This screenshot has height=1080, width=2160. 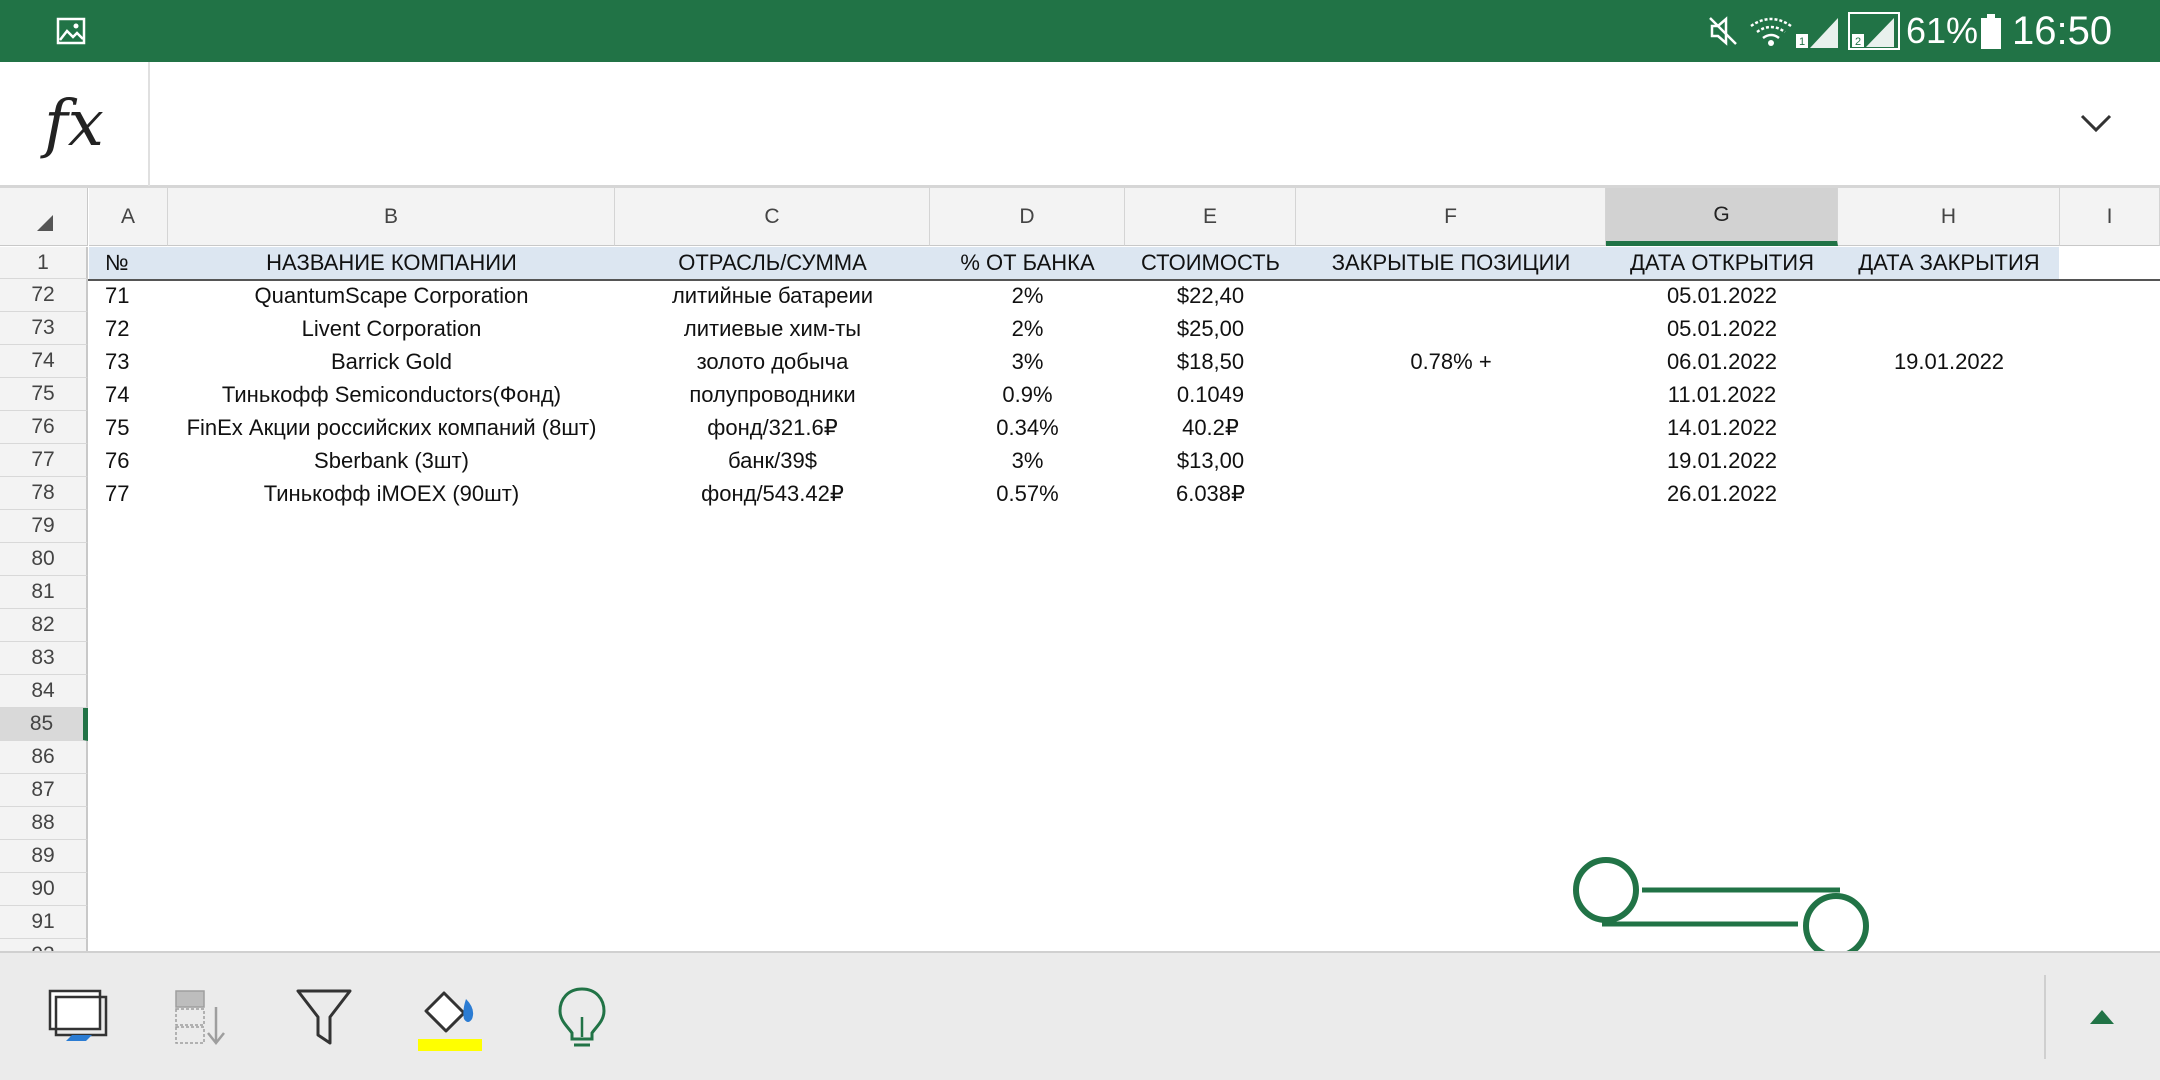 I want to click on cell-a82, so click(x=128, y=625).